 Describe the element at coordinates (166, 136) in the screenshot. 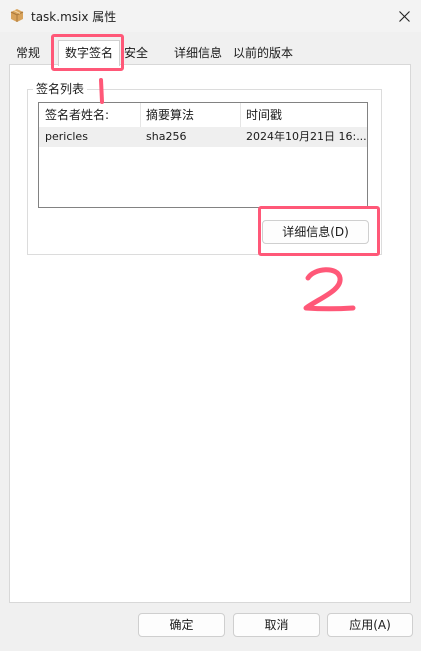

I see `cell-digest: sha256` at that location.